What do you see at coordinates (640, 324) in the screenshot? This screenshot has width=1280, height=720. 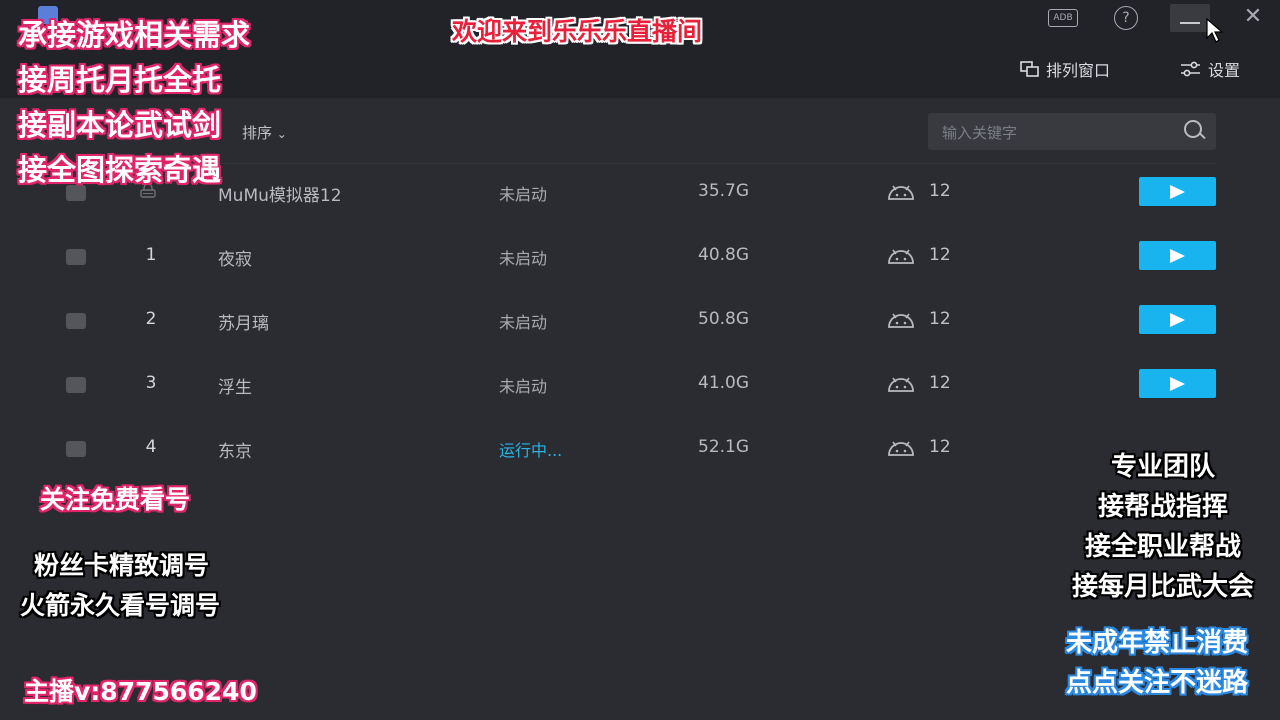 I see `table-row: 2 苏月璃 未启动 50.8G 12` at bounding box center [640, 324].